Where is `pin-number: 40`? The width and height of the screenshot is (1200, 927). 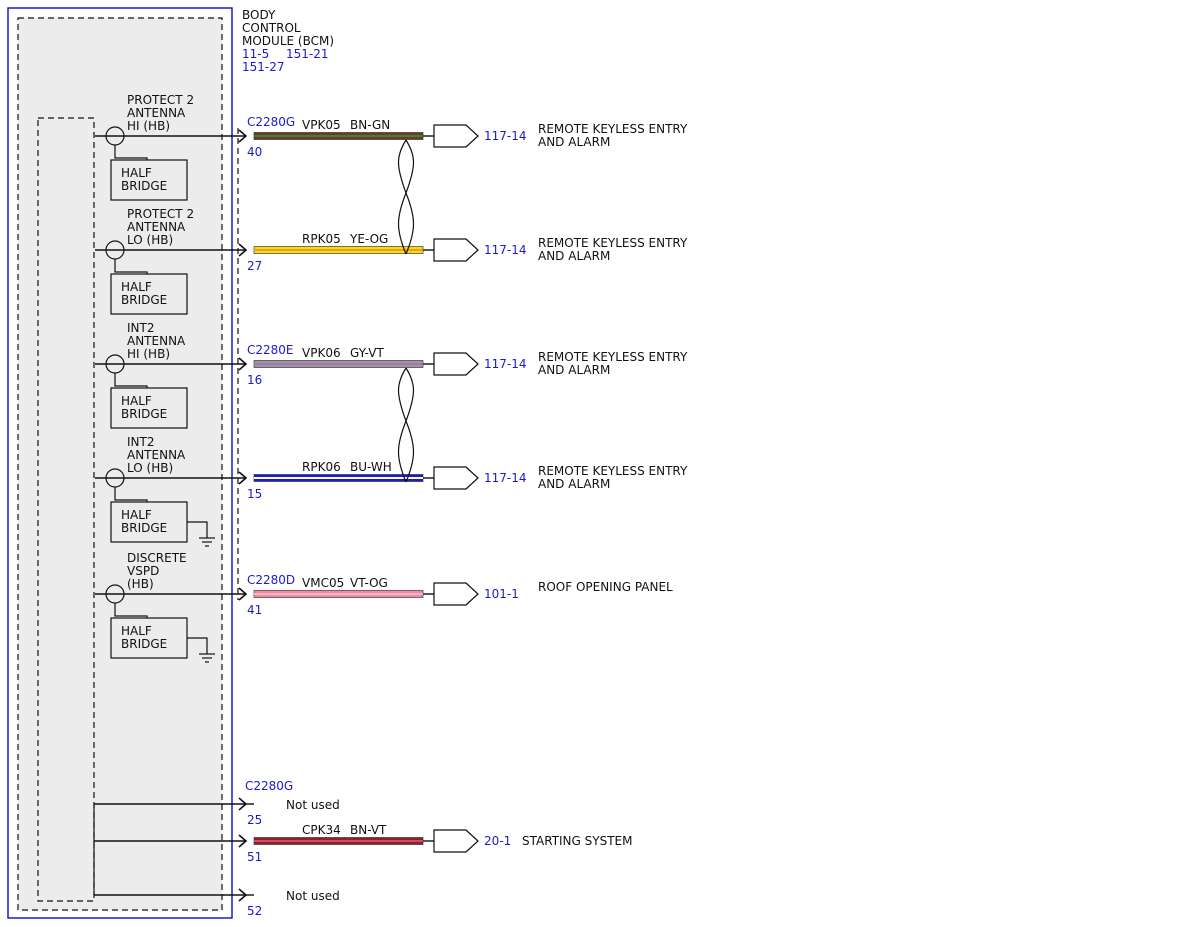 pin-number: 40 is located at coordinates (254, 152).